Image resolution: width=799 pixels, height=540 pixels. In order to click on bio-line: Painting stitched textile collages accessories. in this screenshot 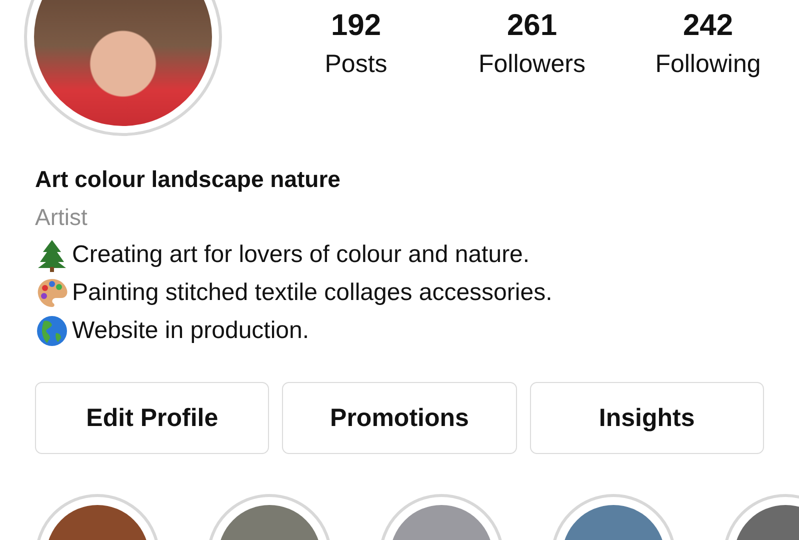, I will do `click(312, 293)`.